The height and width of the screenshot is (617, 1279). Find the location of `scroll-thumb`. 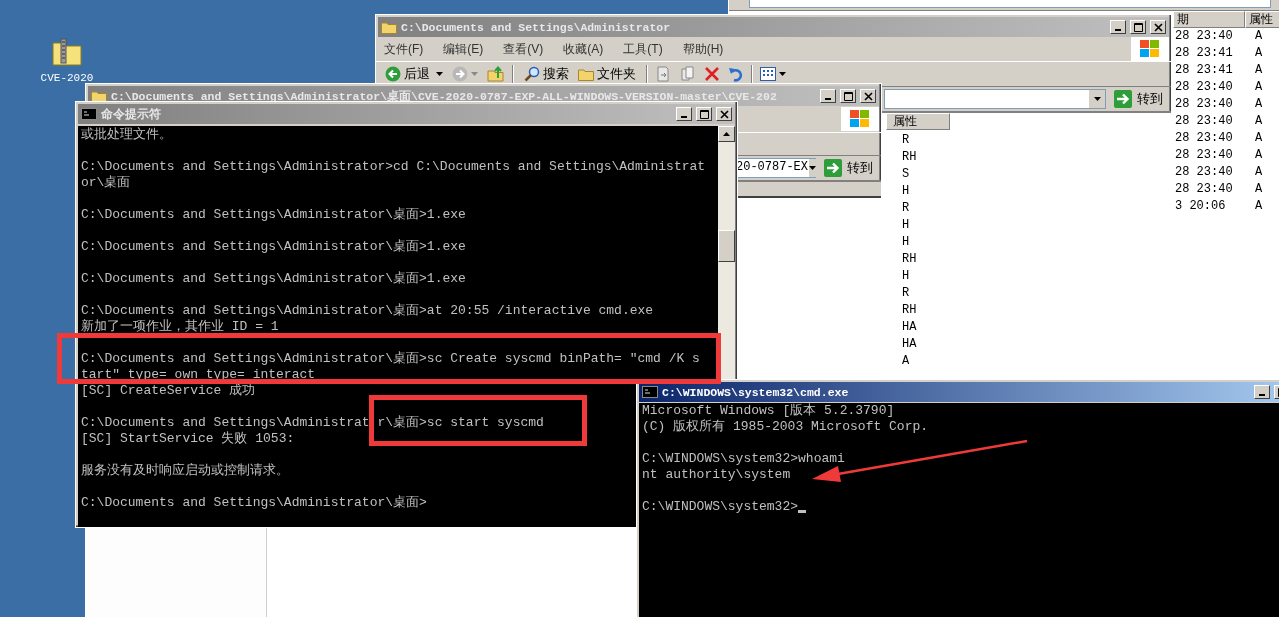

scroll-thumb is located at coordinates (726, 246).